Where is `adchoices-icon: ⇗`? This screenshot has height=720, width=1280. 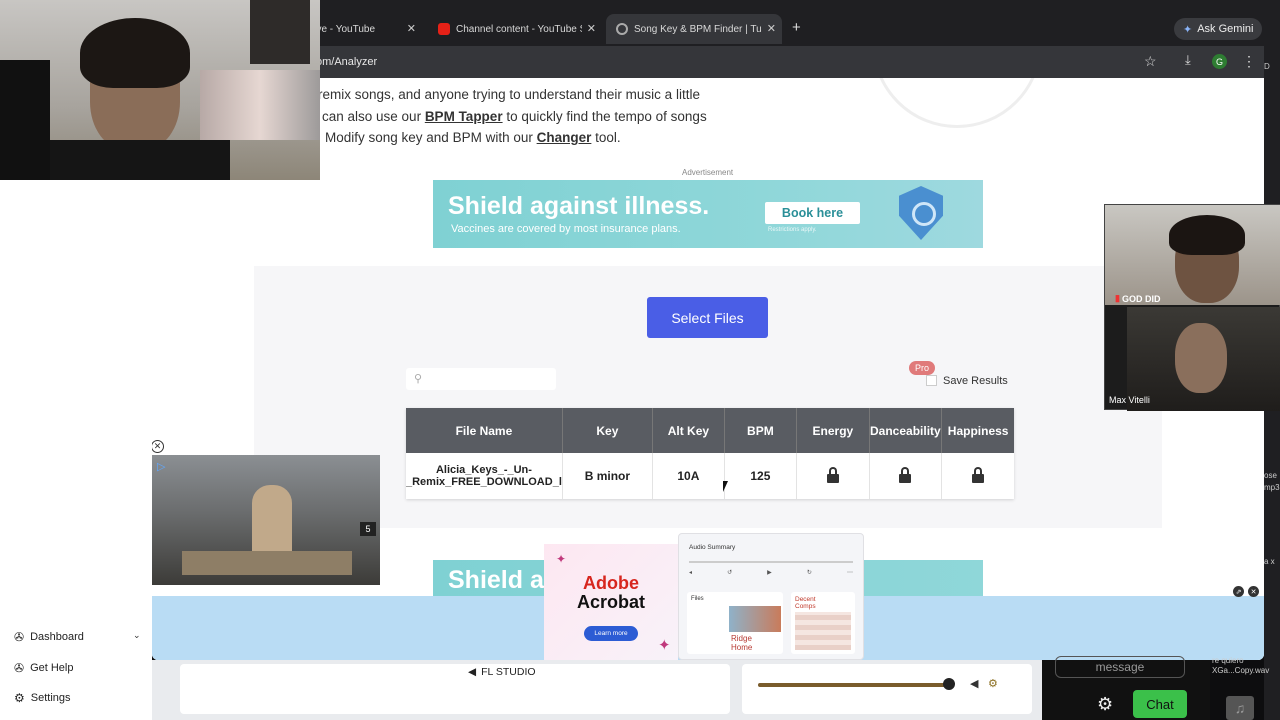 adchoices-icon: ⇗ is located at coordinates (1238, 591).